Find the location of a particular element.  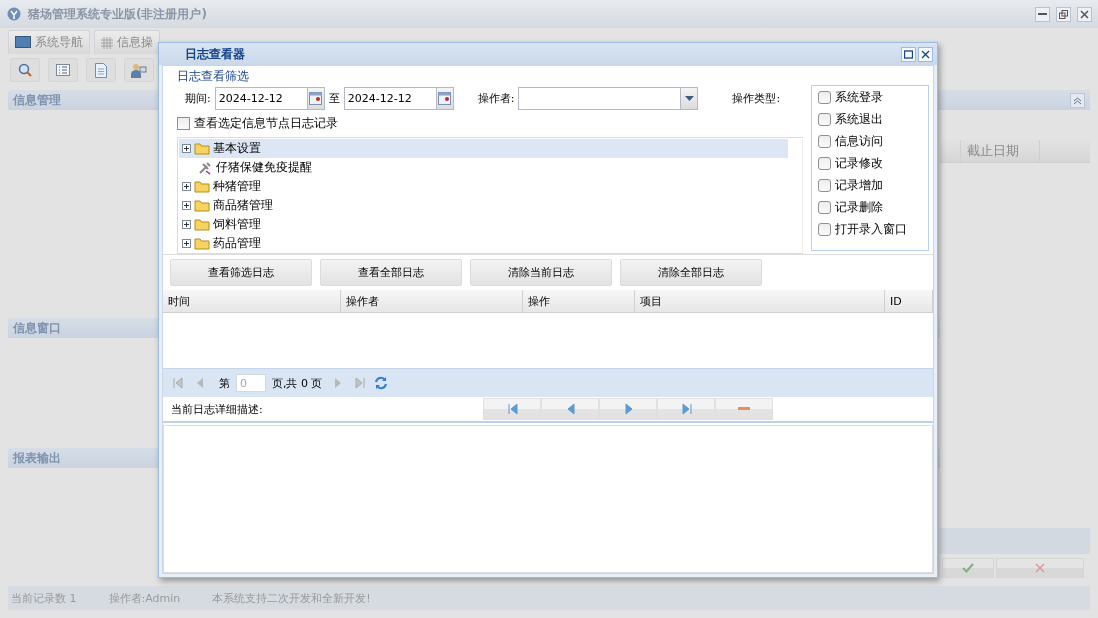

search-icon is located at coordinates (25, 70).